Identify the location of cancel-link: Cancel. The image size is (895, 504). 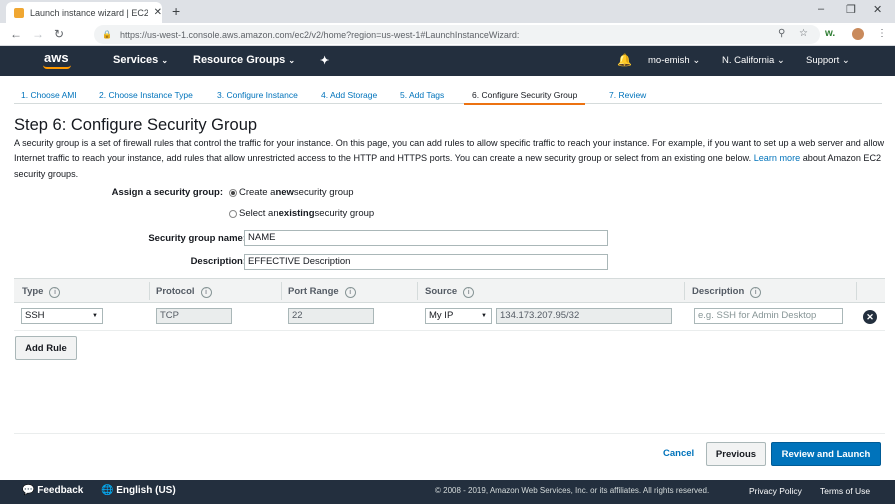
(678, 453).